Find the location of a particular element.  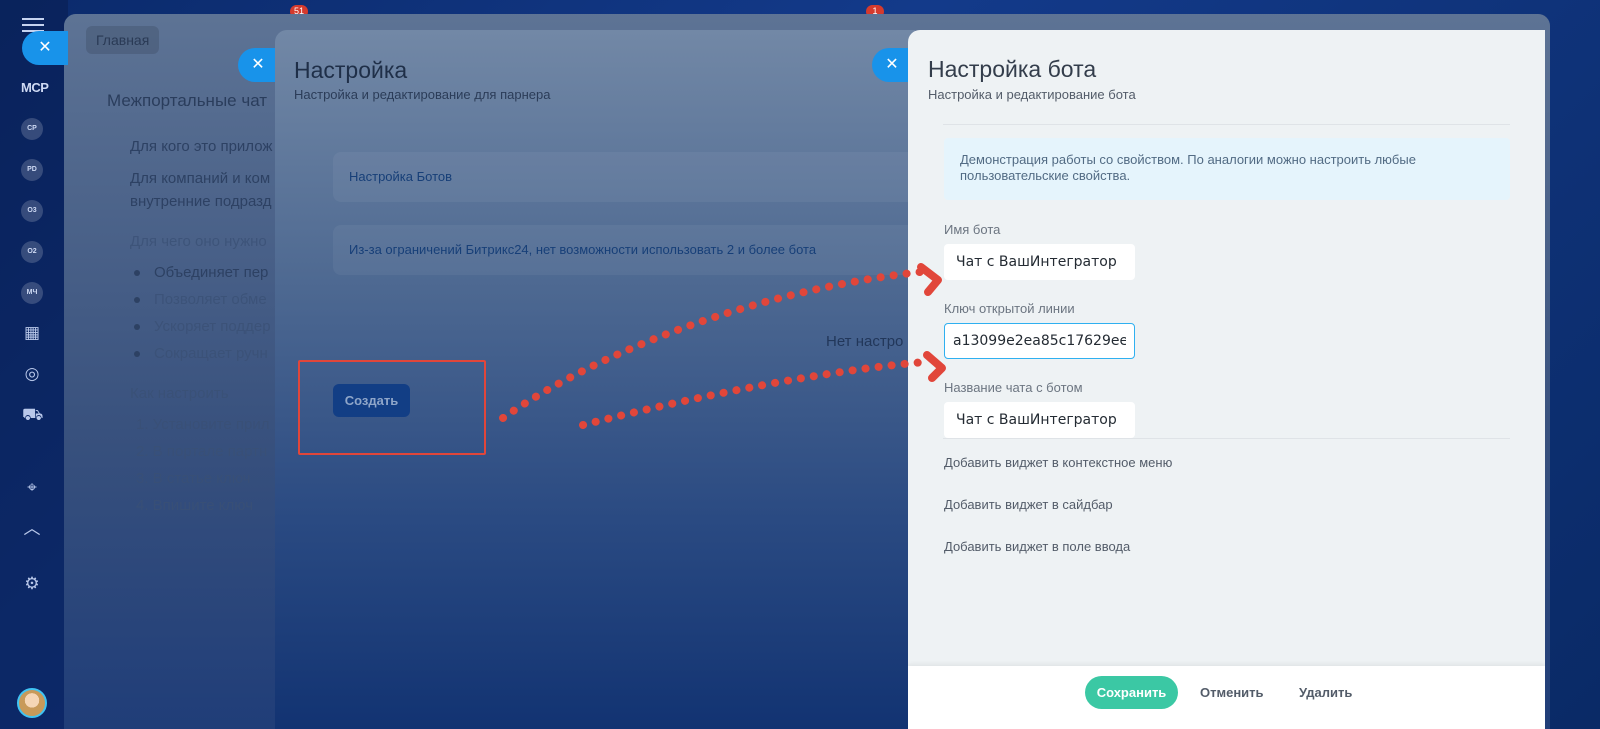

sidebar-item-avatar: МЧ is located at coordinates (32, 293).